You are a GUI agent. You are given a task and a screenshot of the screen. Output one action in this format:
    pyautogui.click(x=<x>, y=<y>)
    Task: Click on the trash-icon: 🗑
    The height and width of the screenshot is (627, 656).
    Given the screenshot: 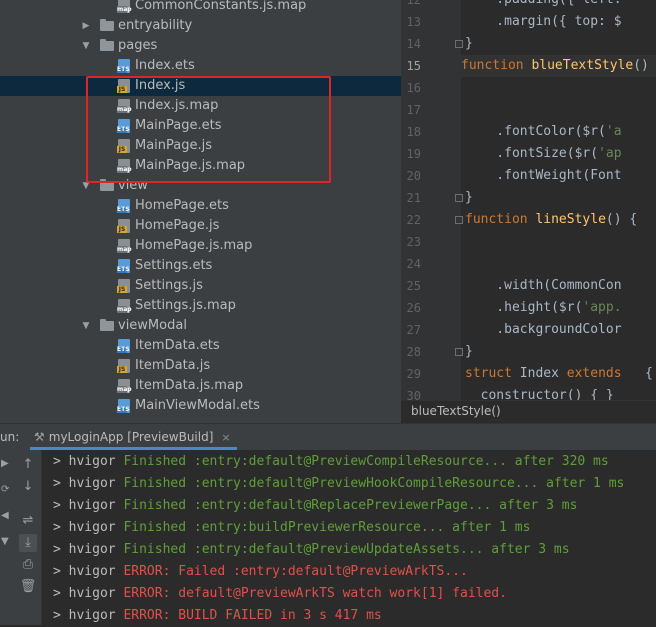 What is the action you would take?
    pyautogui.click(x=28, y=587)
    